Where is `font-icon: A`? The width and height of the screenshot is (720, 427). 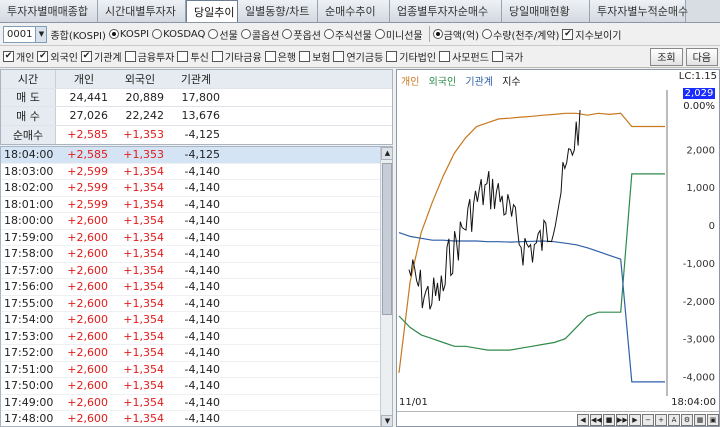 font-icon: A is located at coordinates (674, 419).